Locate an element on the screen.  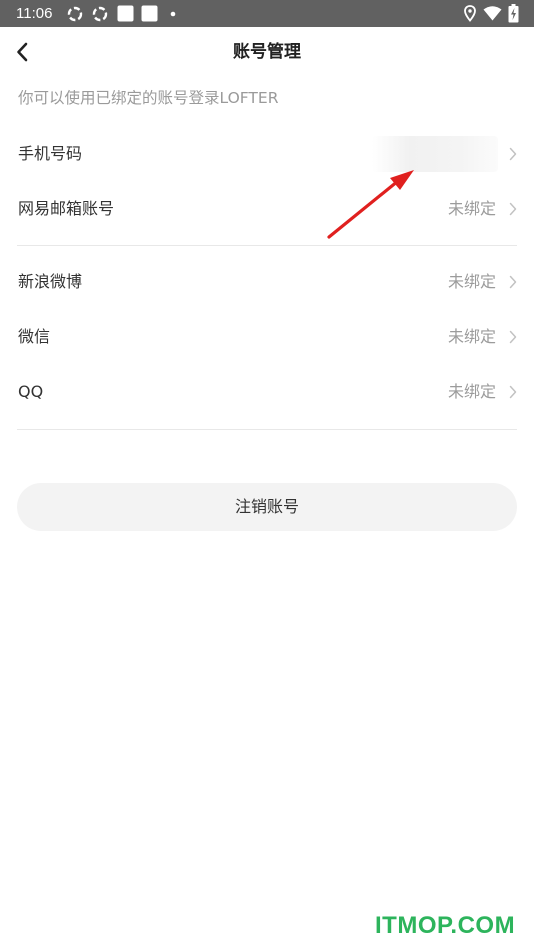
watermark: ITMOP.COM is located at coordinates (445, 925).